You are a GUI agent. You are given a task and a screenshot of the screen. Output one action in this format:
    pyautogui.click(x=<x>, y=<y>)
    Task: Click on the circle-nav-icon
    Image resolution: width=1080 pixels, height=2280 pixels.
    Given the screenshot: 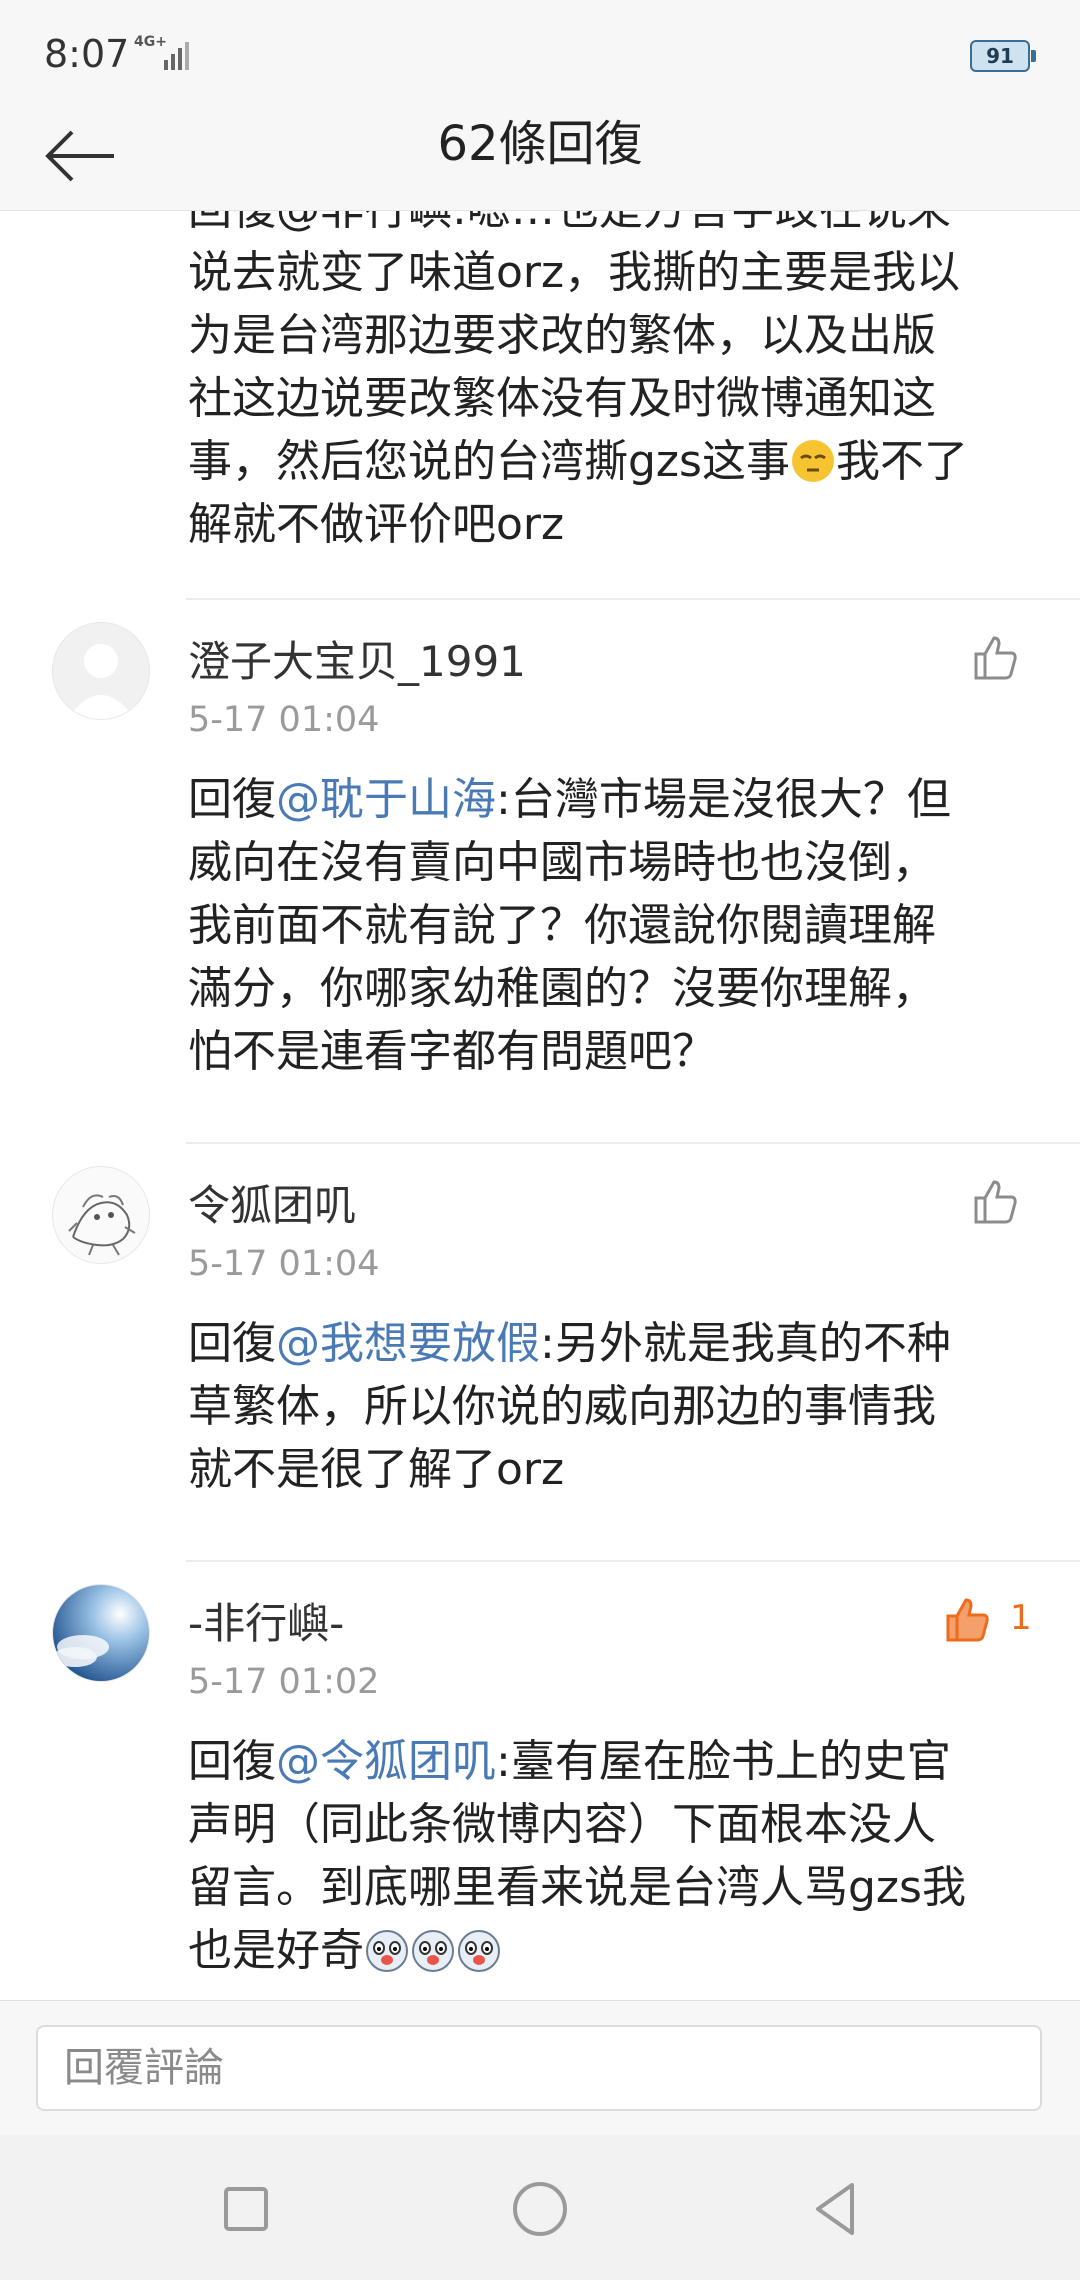 What is the action you would take?
    pyautogui.click(x=540, y=2209)
    